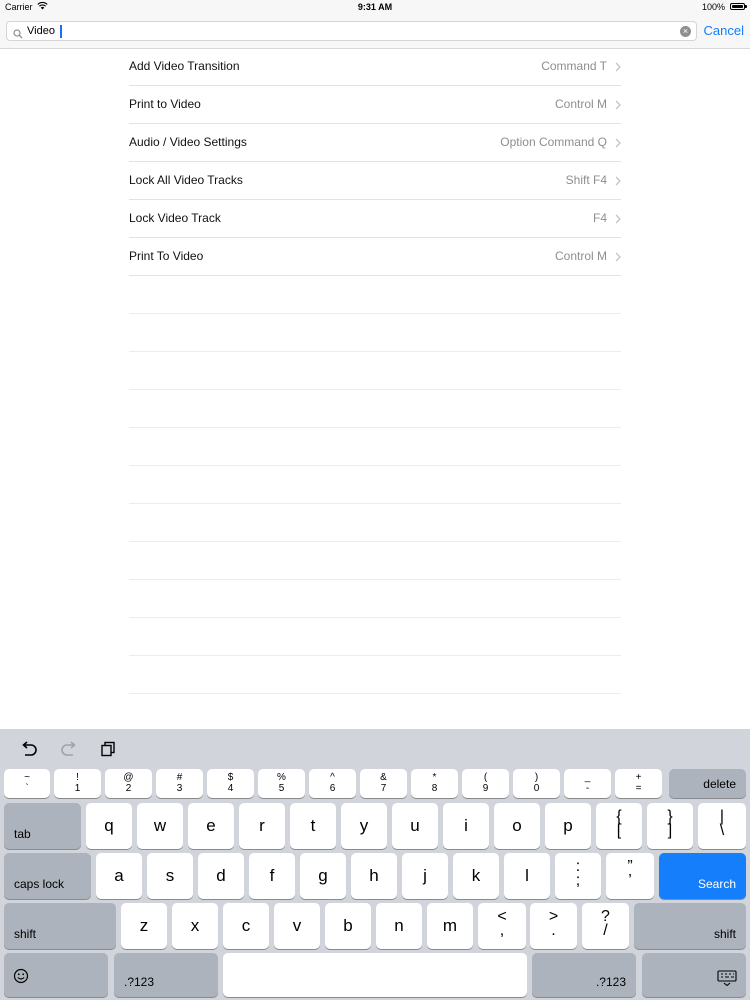  I want to click on search-field: ×, so click(351, 31).